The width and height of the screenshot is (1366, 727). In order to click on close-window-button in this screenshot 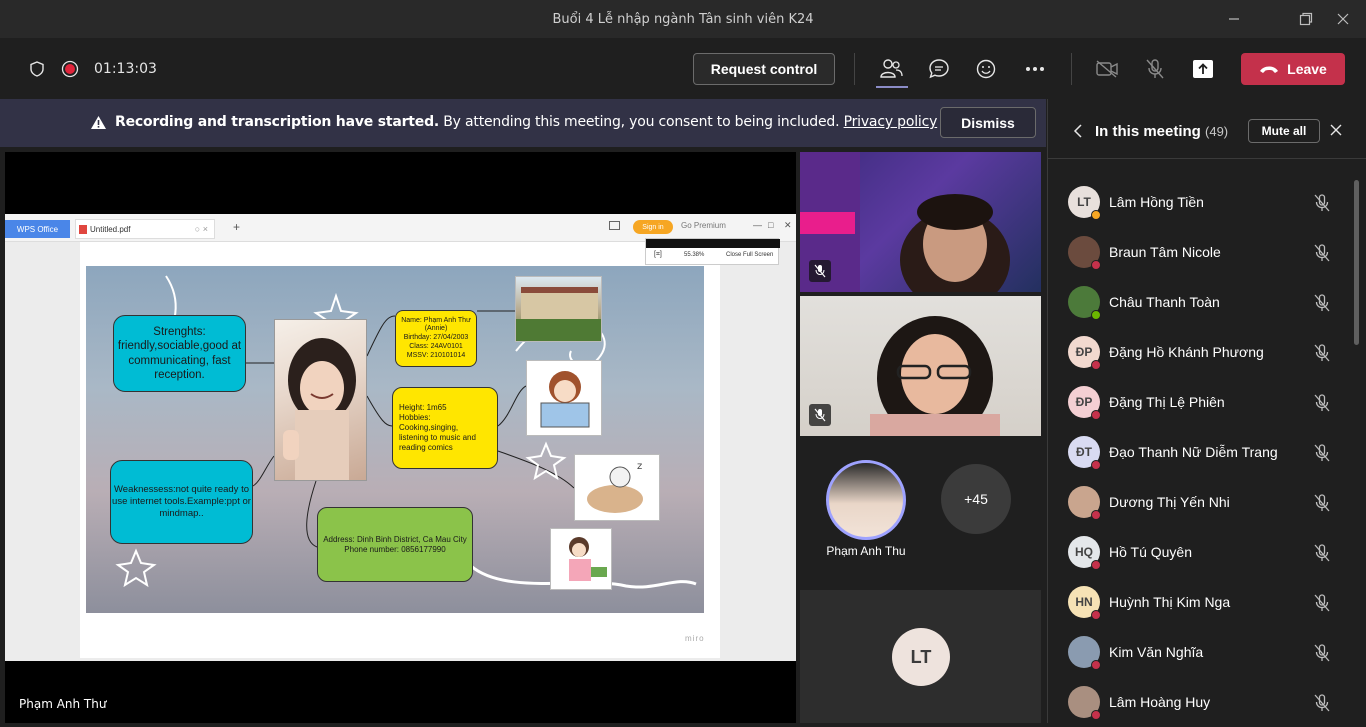, I will do `click(1343, 19)`.